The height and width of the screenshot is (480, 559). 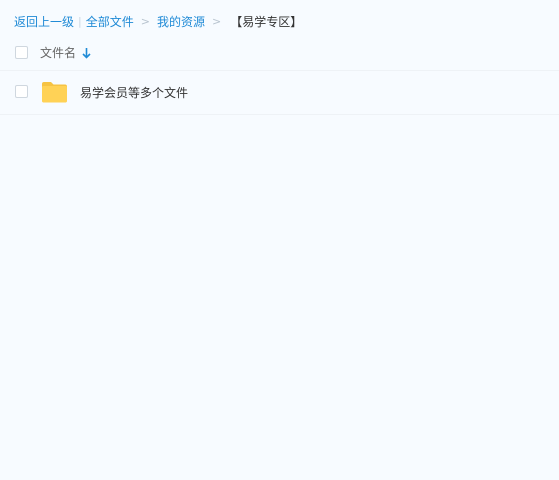 I want to click on back-link: 返回上一级, so click(x=44, y=21).